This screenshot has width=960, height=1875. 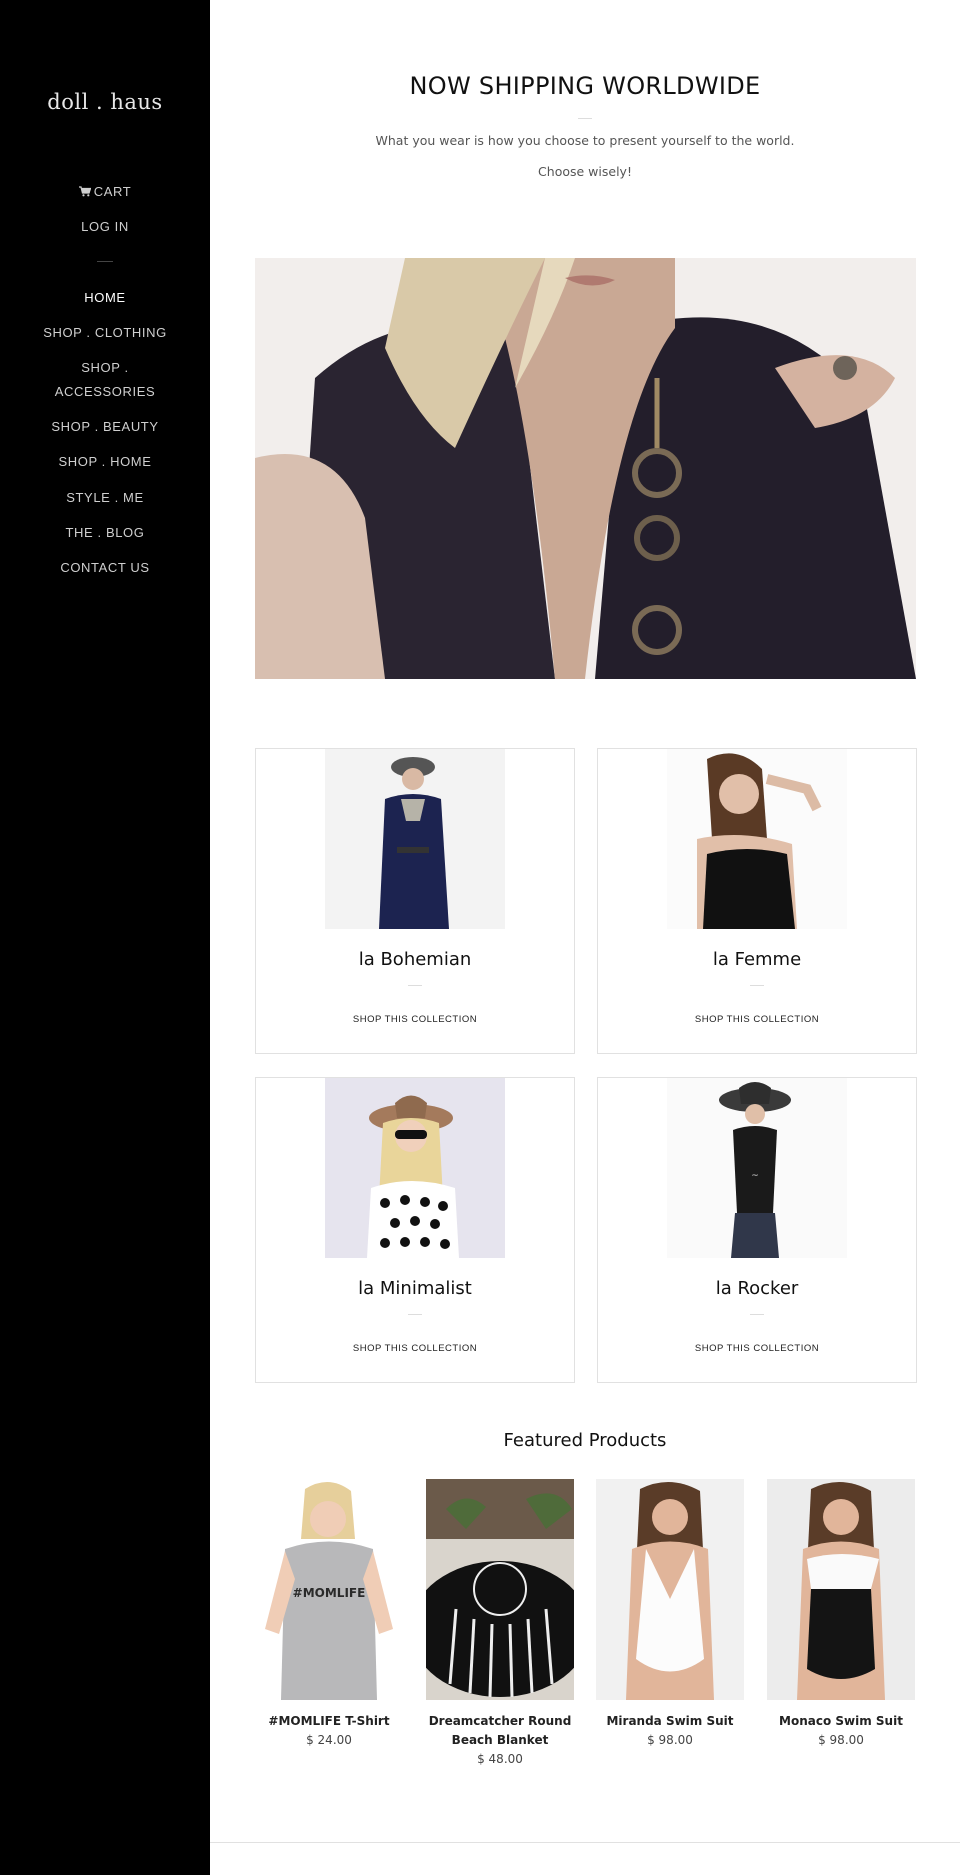 I want to click on login-link: LOG IN, so click(x=105, y=227).